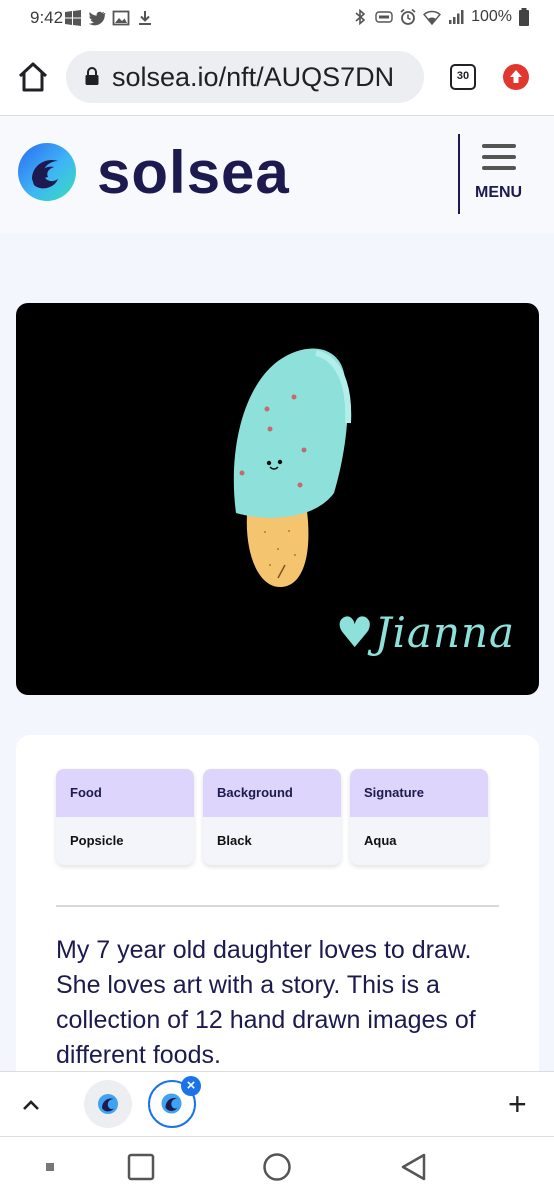 Image resolution: width=554 pixels, height=1200 pixels. I want to click on download-icon, so click(145, 18).